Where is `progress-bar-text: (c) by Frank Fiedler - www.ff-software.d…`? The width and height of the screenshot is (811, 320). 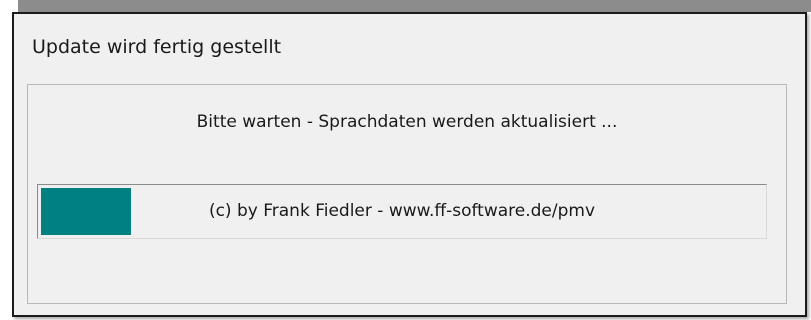
progress-bar-text: (c) by Frank Fiedler - www.ff-software.d… is located at coordinates (402, 211).